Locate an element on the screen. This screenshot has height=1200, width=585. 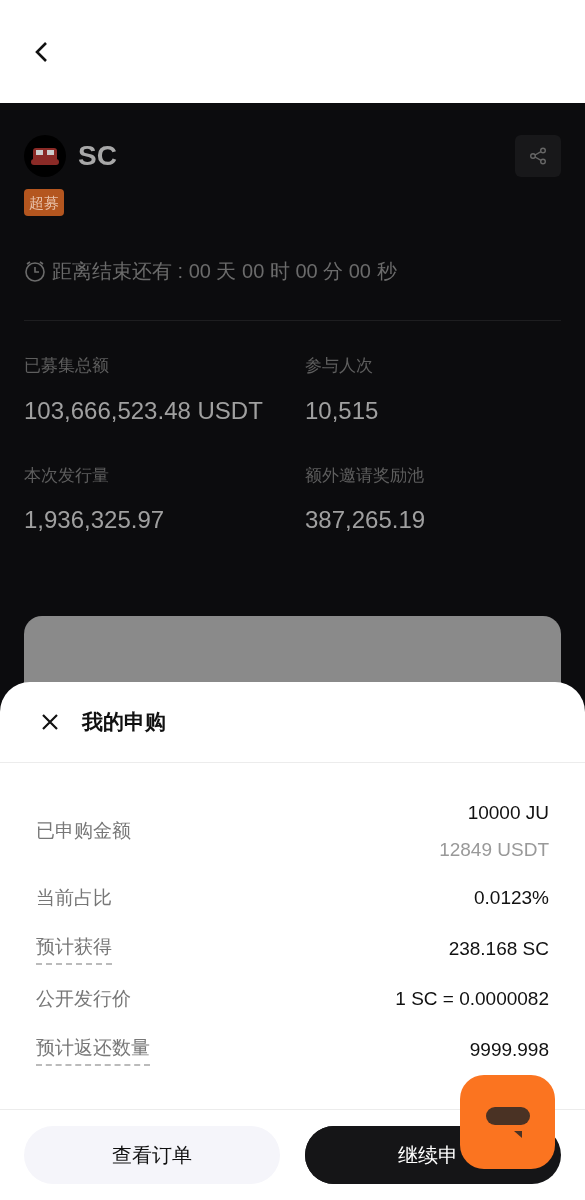
close-icon is located at coordinates (50, 722).